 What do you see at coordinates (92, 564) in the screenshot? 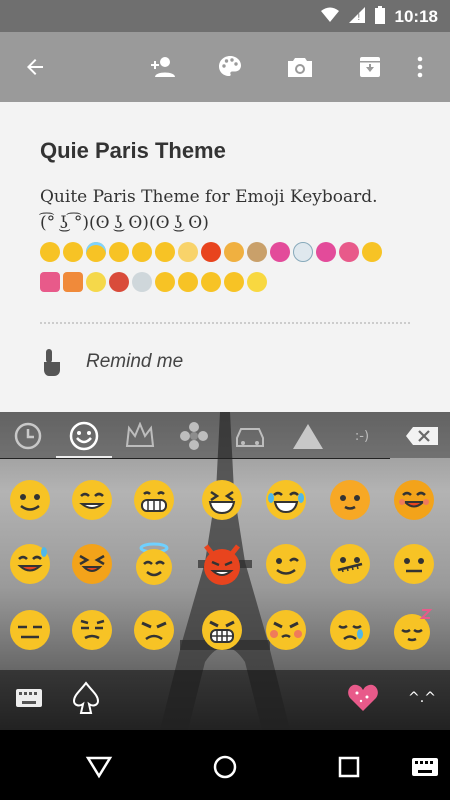
I see `emoji-squint-laugh-key` at bounding box center [92, 564].